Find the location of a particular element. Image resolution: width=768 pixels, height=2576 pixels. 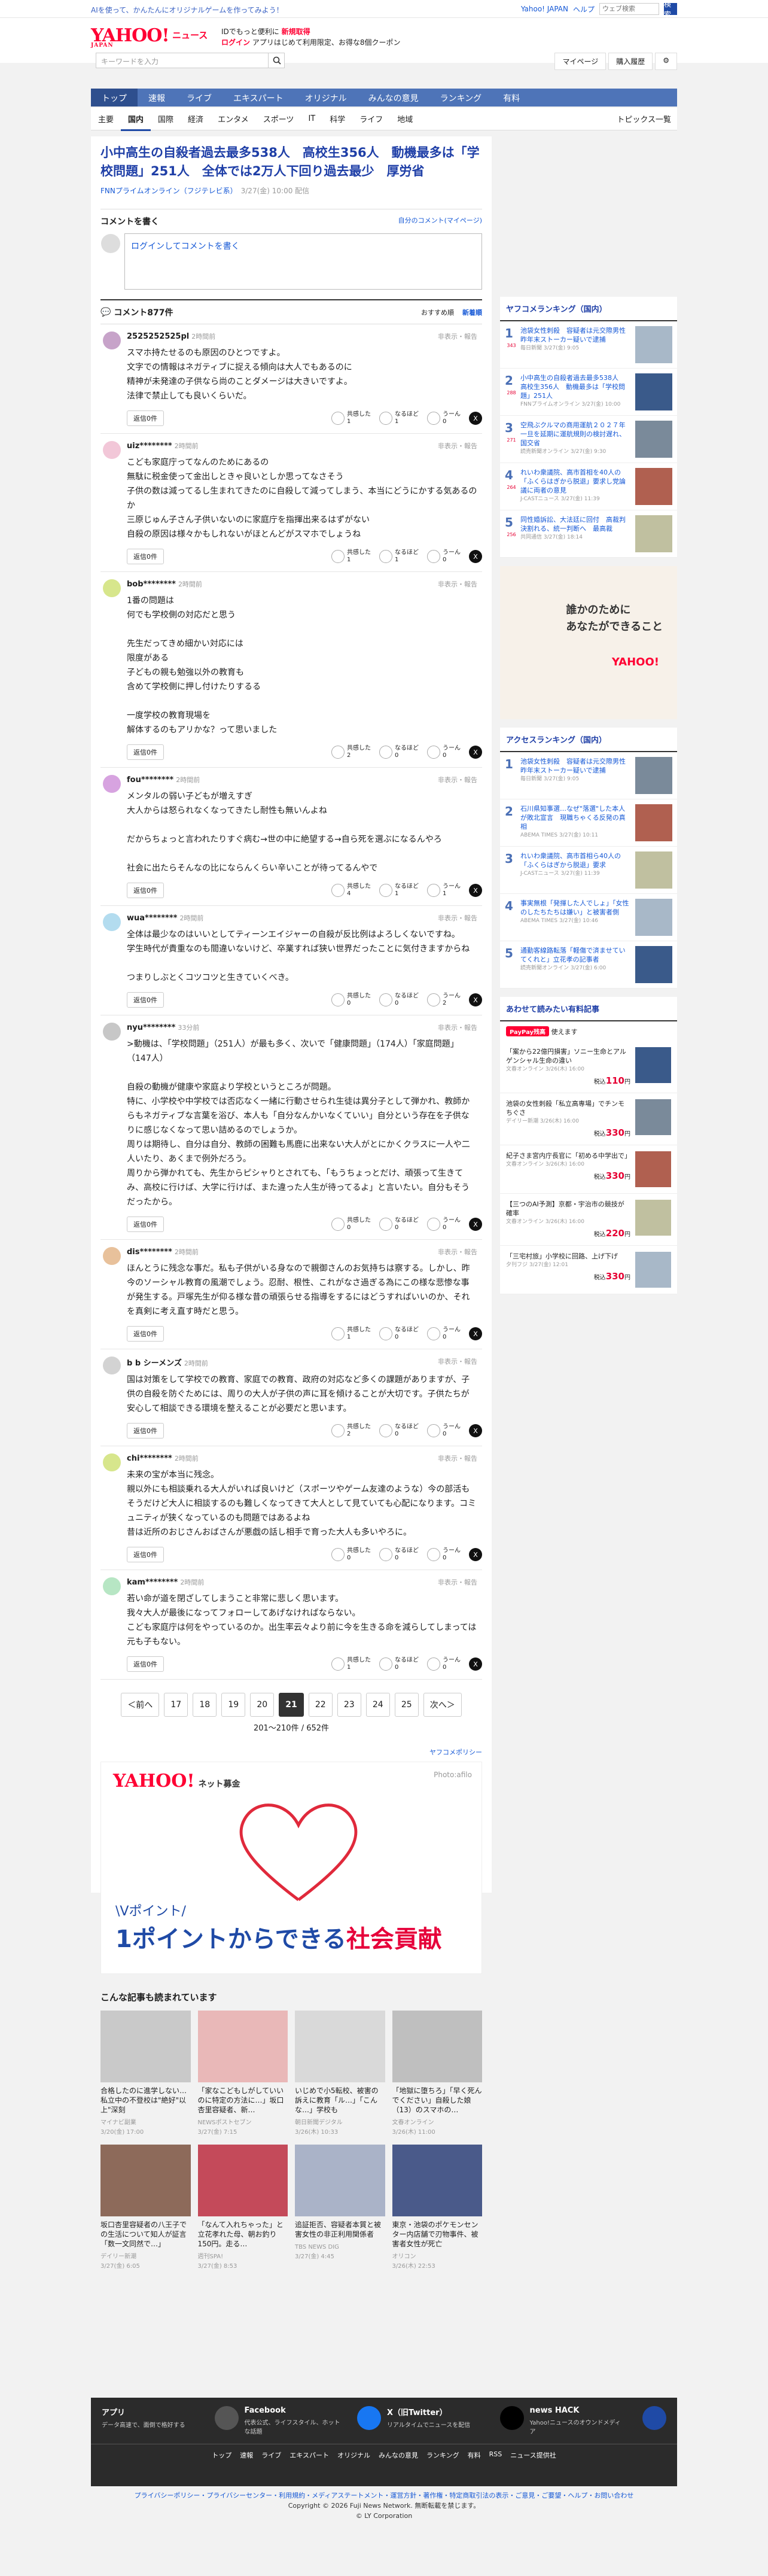

cat-main: 主要 is located at coordinates (106, 118).